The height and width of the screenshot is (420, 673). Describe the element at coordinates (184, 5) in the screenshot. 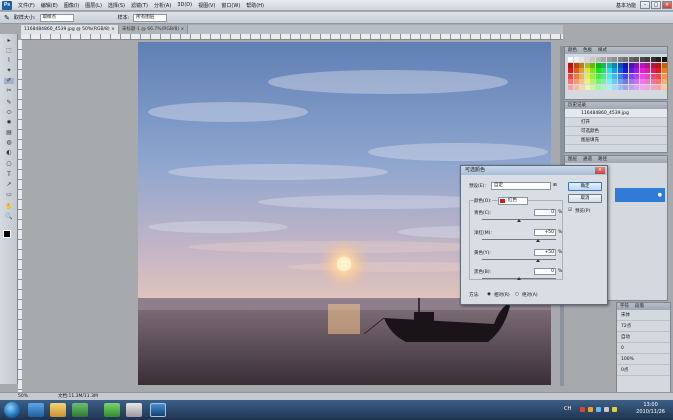

I see `menu-3d: 3D(D)` at that location.